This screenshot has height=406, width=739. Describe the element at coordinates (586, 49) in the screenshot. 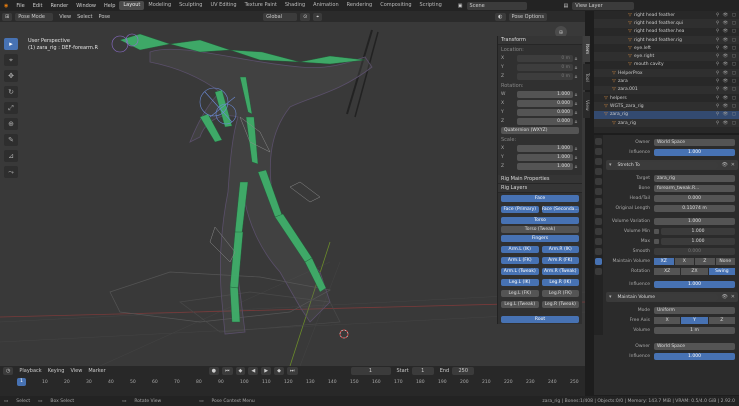

I see `tab-item: Item` at that location.